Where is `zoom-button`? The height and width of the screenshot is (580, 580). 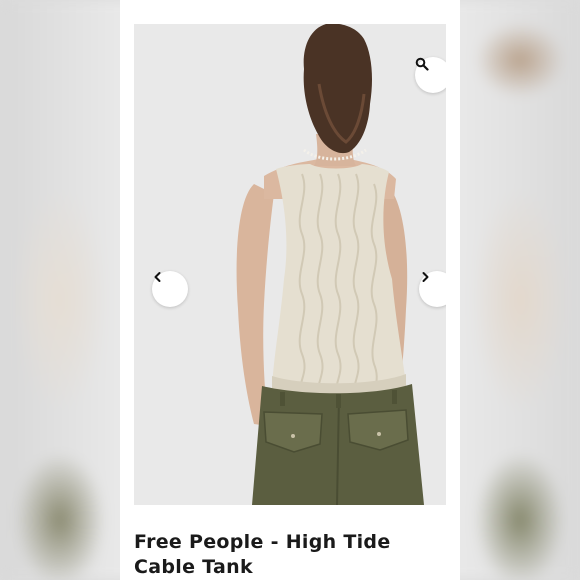 zoom-button is located at coordinates (430, 75).